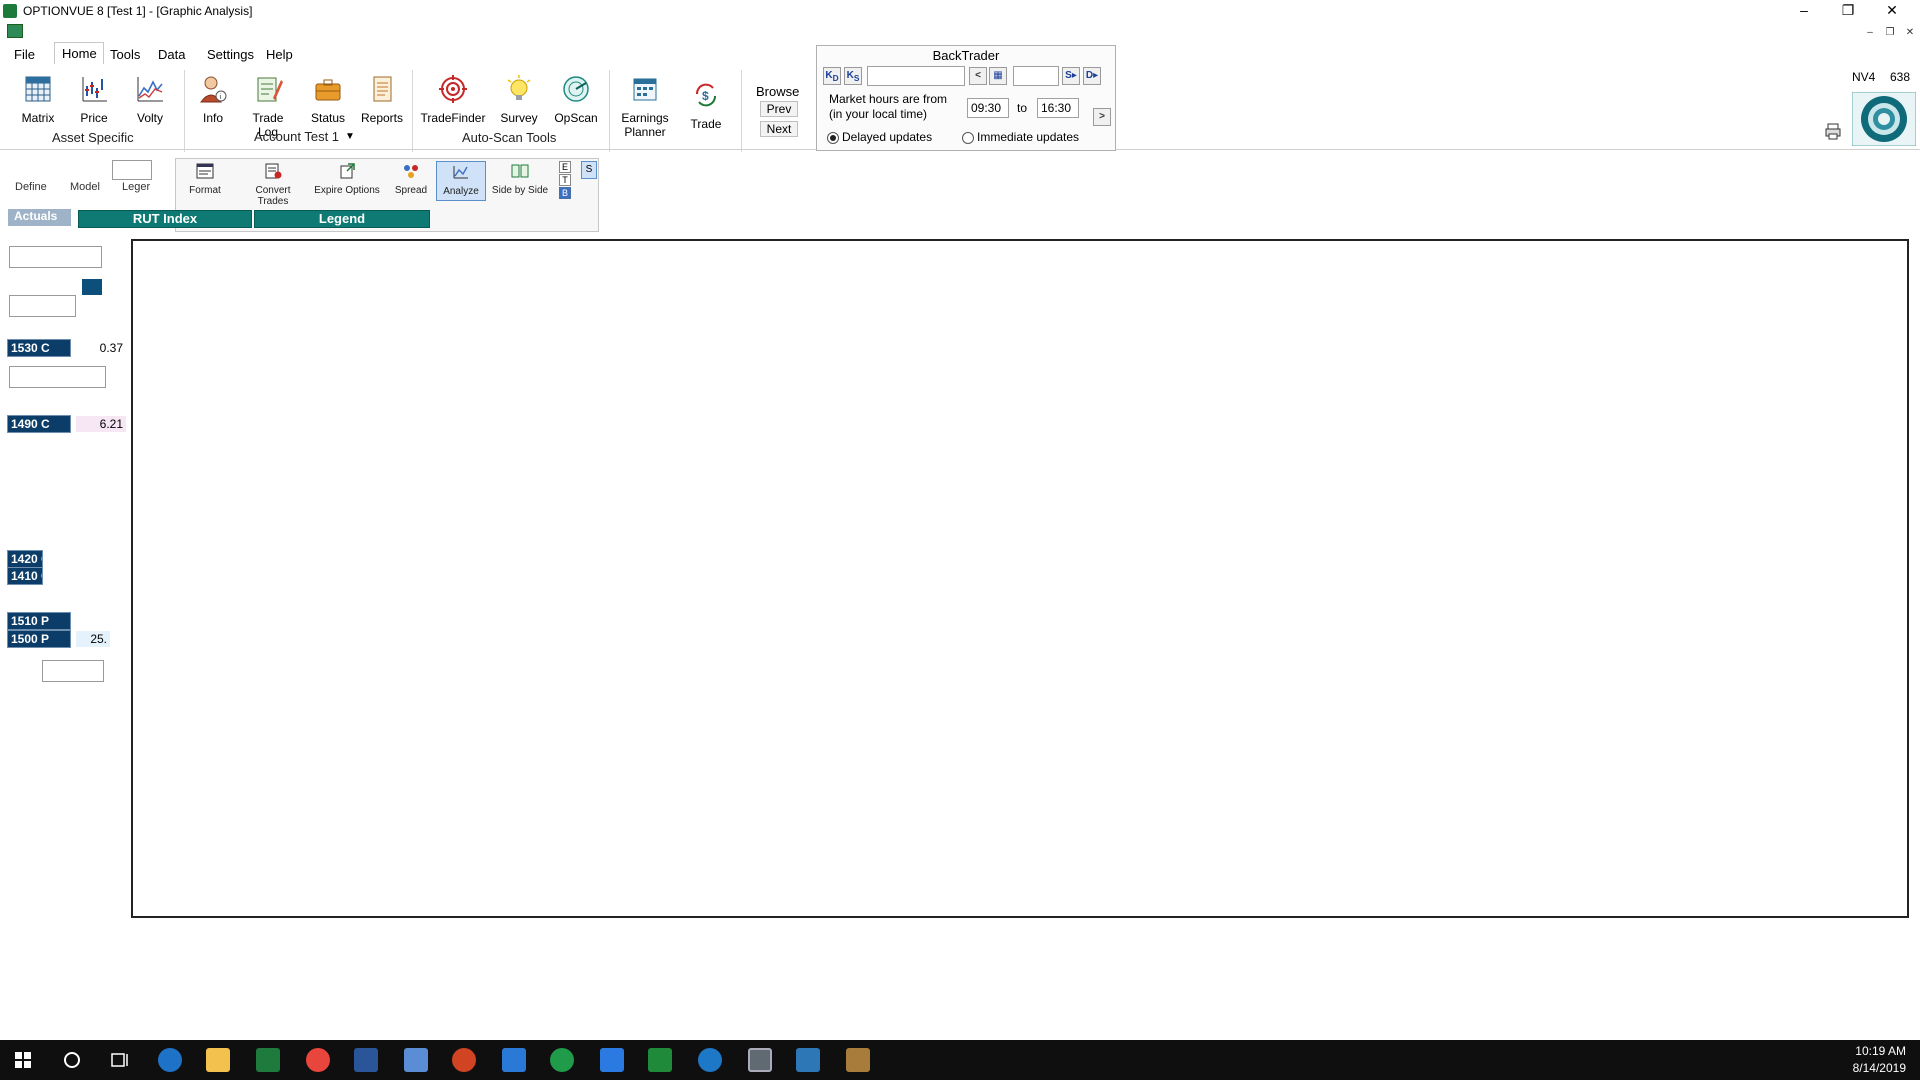  I want to click on position-1510p-label: 1510 P, so click(39, 621).